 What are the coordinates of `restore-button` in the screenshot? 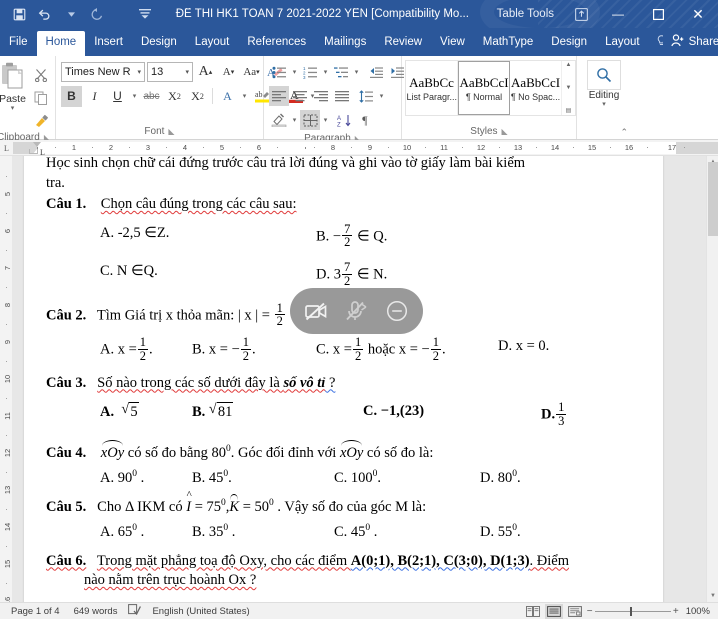 It's located at (658, 14).